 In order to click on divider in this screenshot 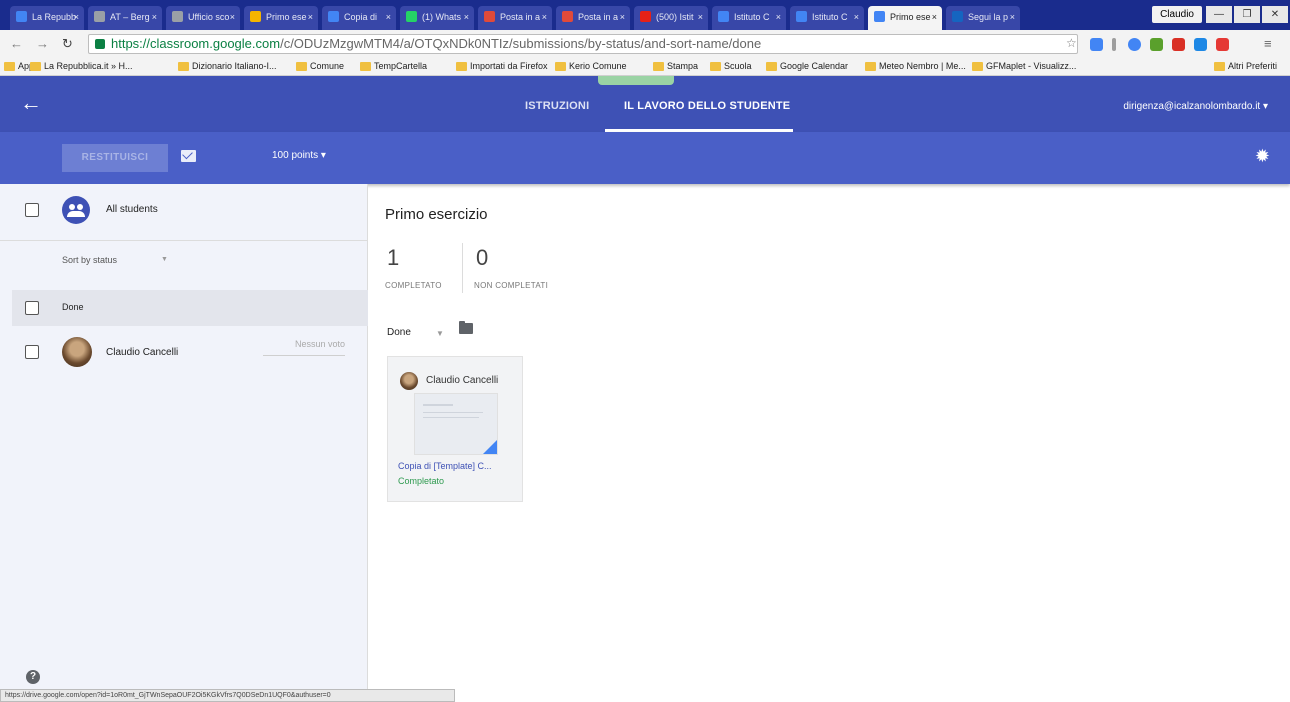, I will do `click(462, 268)`.